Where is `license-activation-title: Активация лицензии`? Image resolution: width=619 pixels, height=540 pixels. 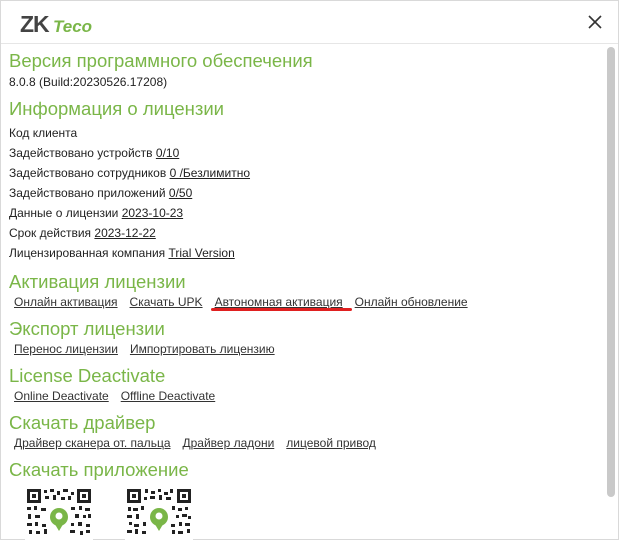
license-activation-title: Активация лицензии is located at coordinates (97, 281).